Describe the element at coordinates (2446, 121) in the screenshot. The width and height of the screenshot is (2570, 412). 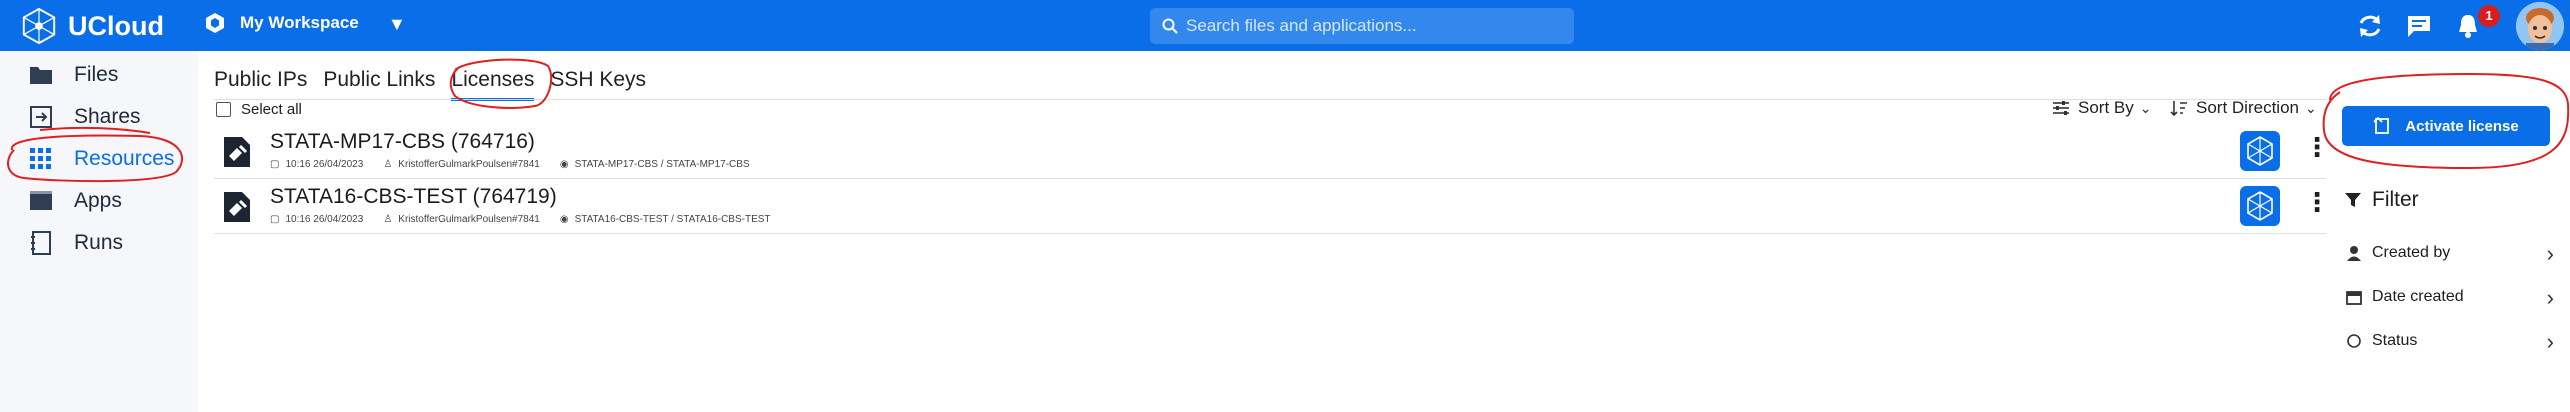
I see `annotation-circle-activate` at that location.